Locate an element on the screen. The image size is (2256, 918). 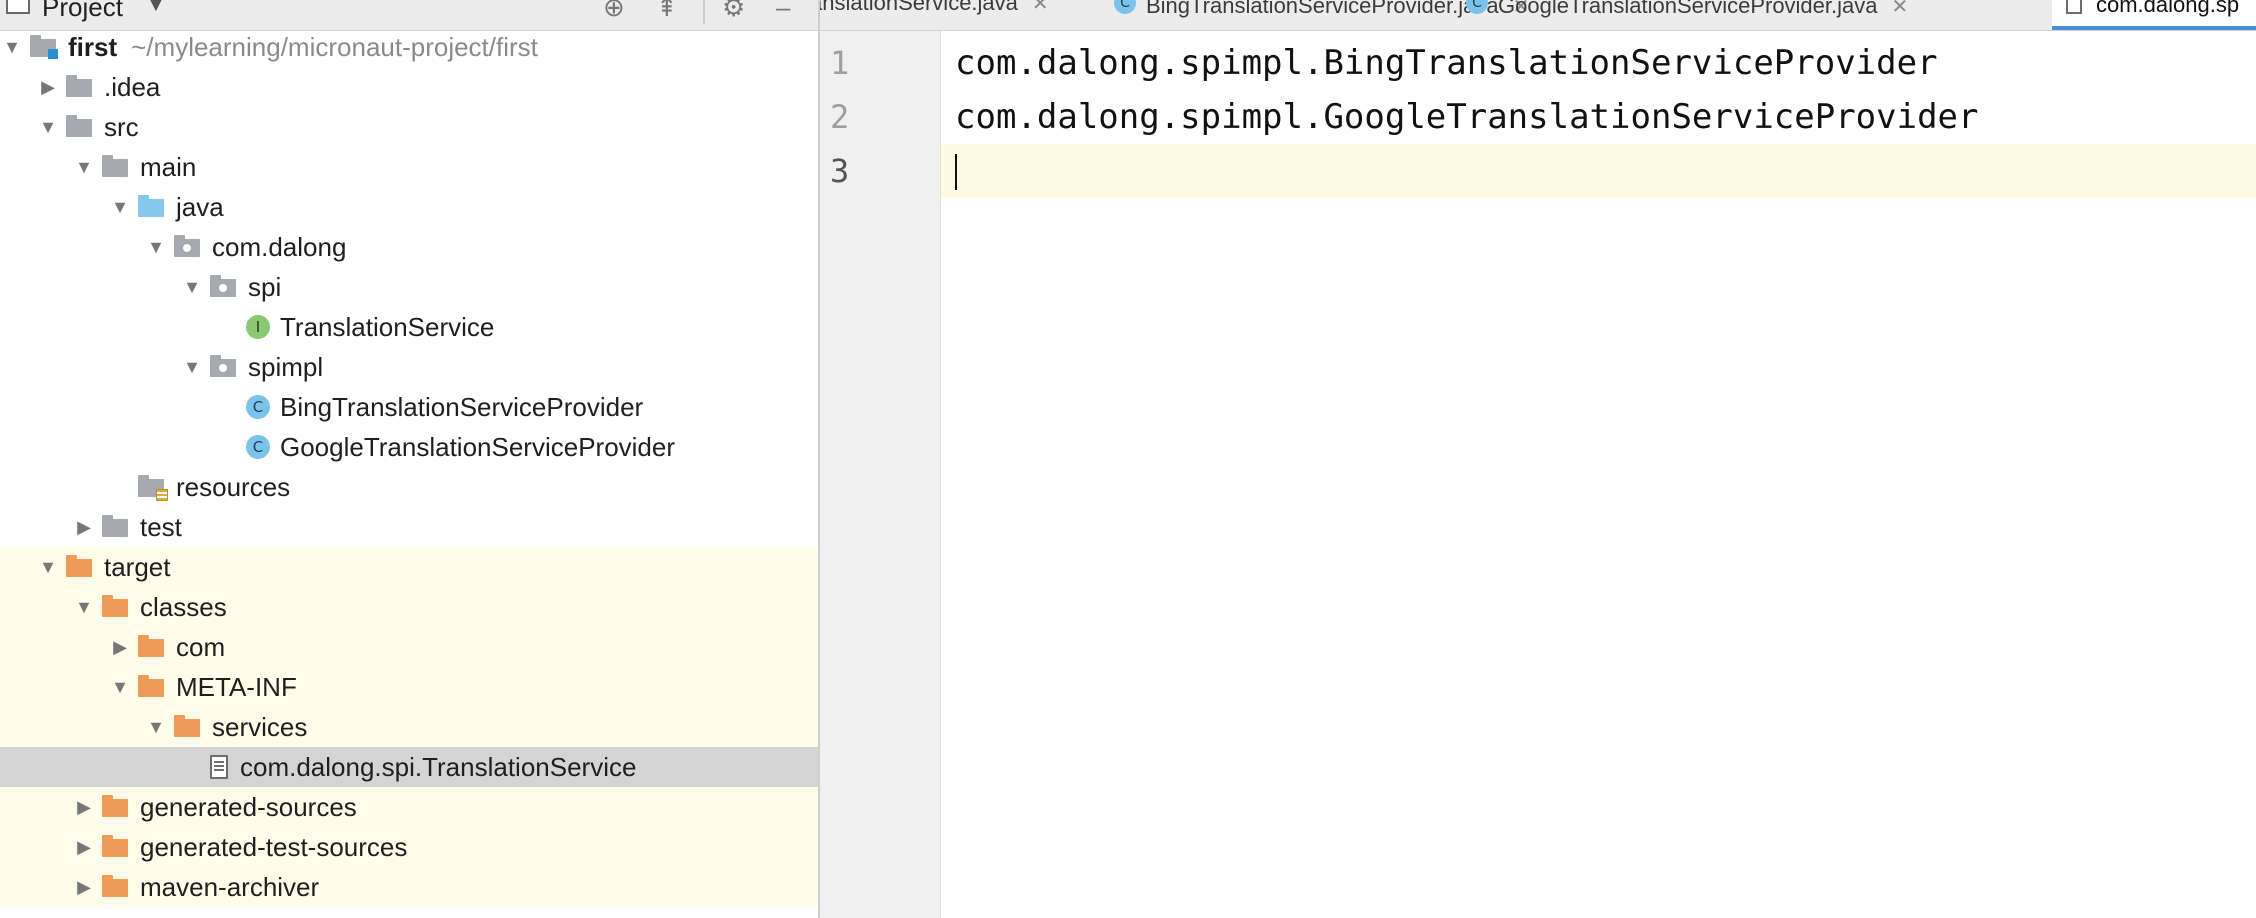
text-file-icon is located at coordinates (219, 767).